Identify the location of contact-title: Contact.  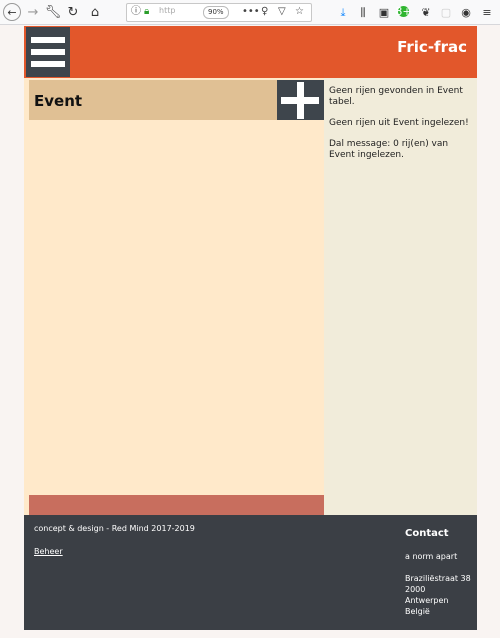
(427, 533).